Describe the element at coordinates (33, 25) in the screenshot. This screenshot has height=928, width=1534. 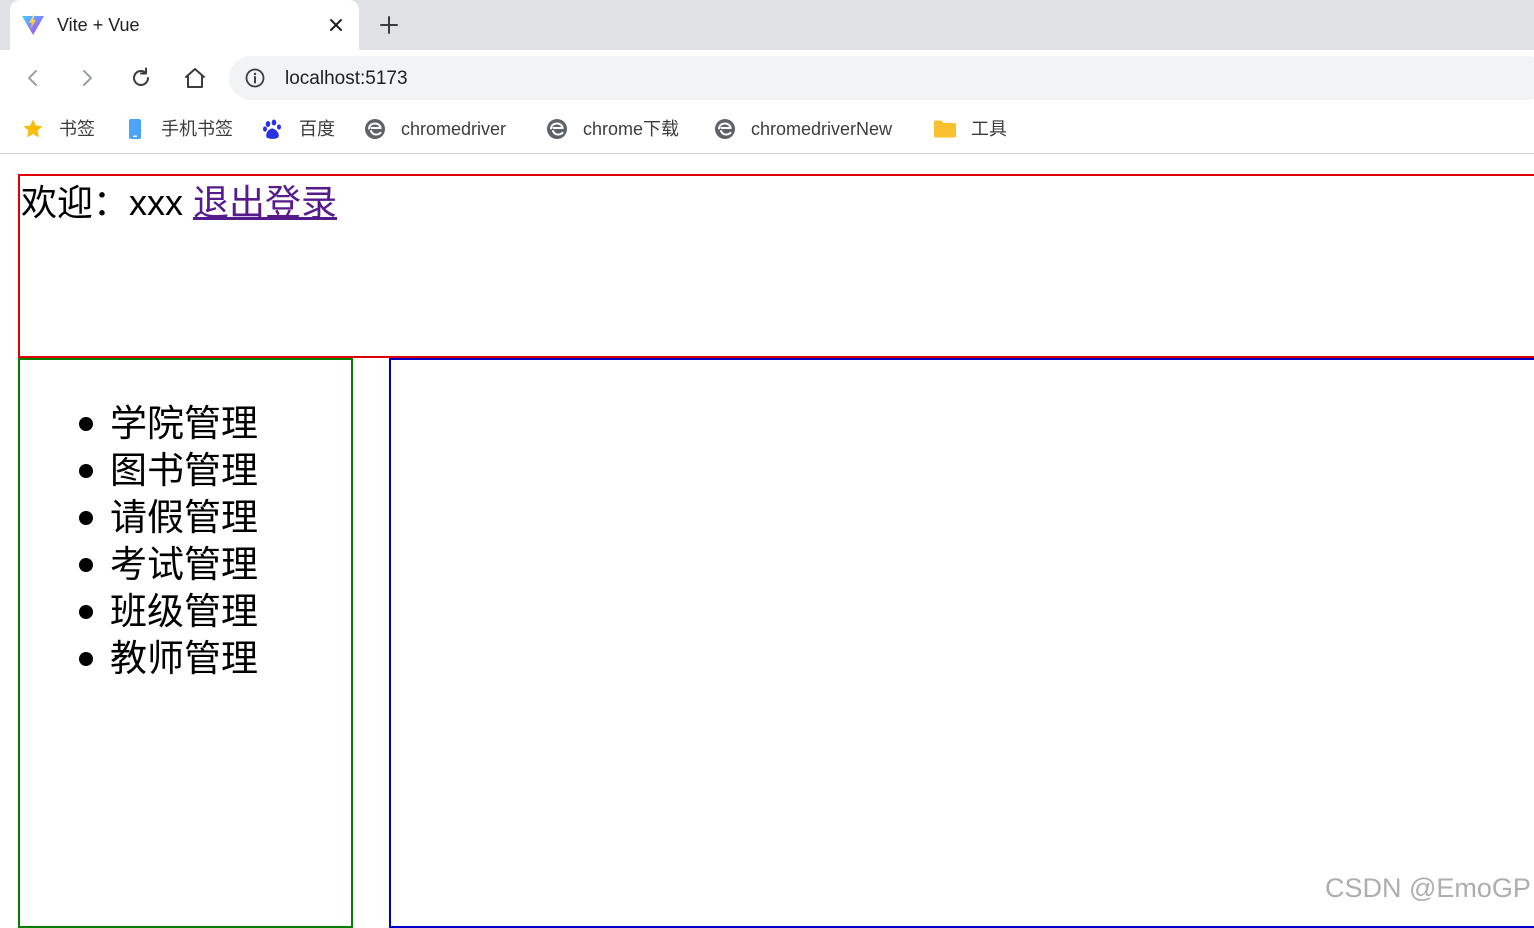
I see `vite-logo-icon` at that location.